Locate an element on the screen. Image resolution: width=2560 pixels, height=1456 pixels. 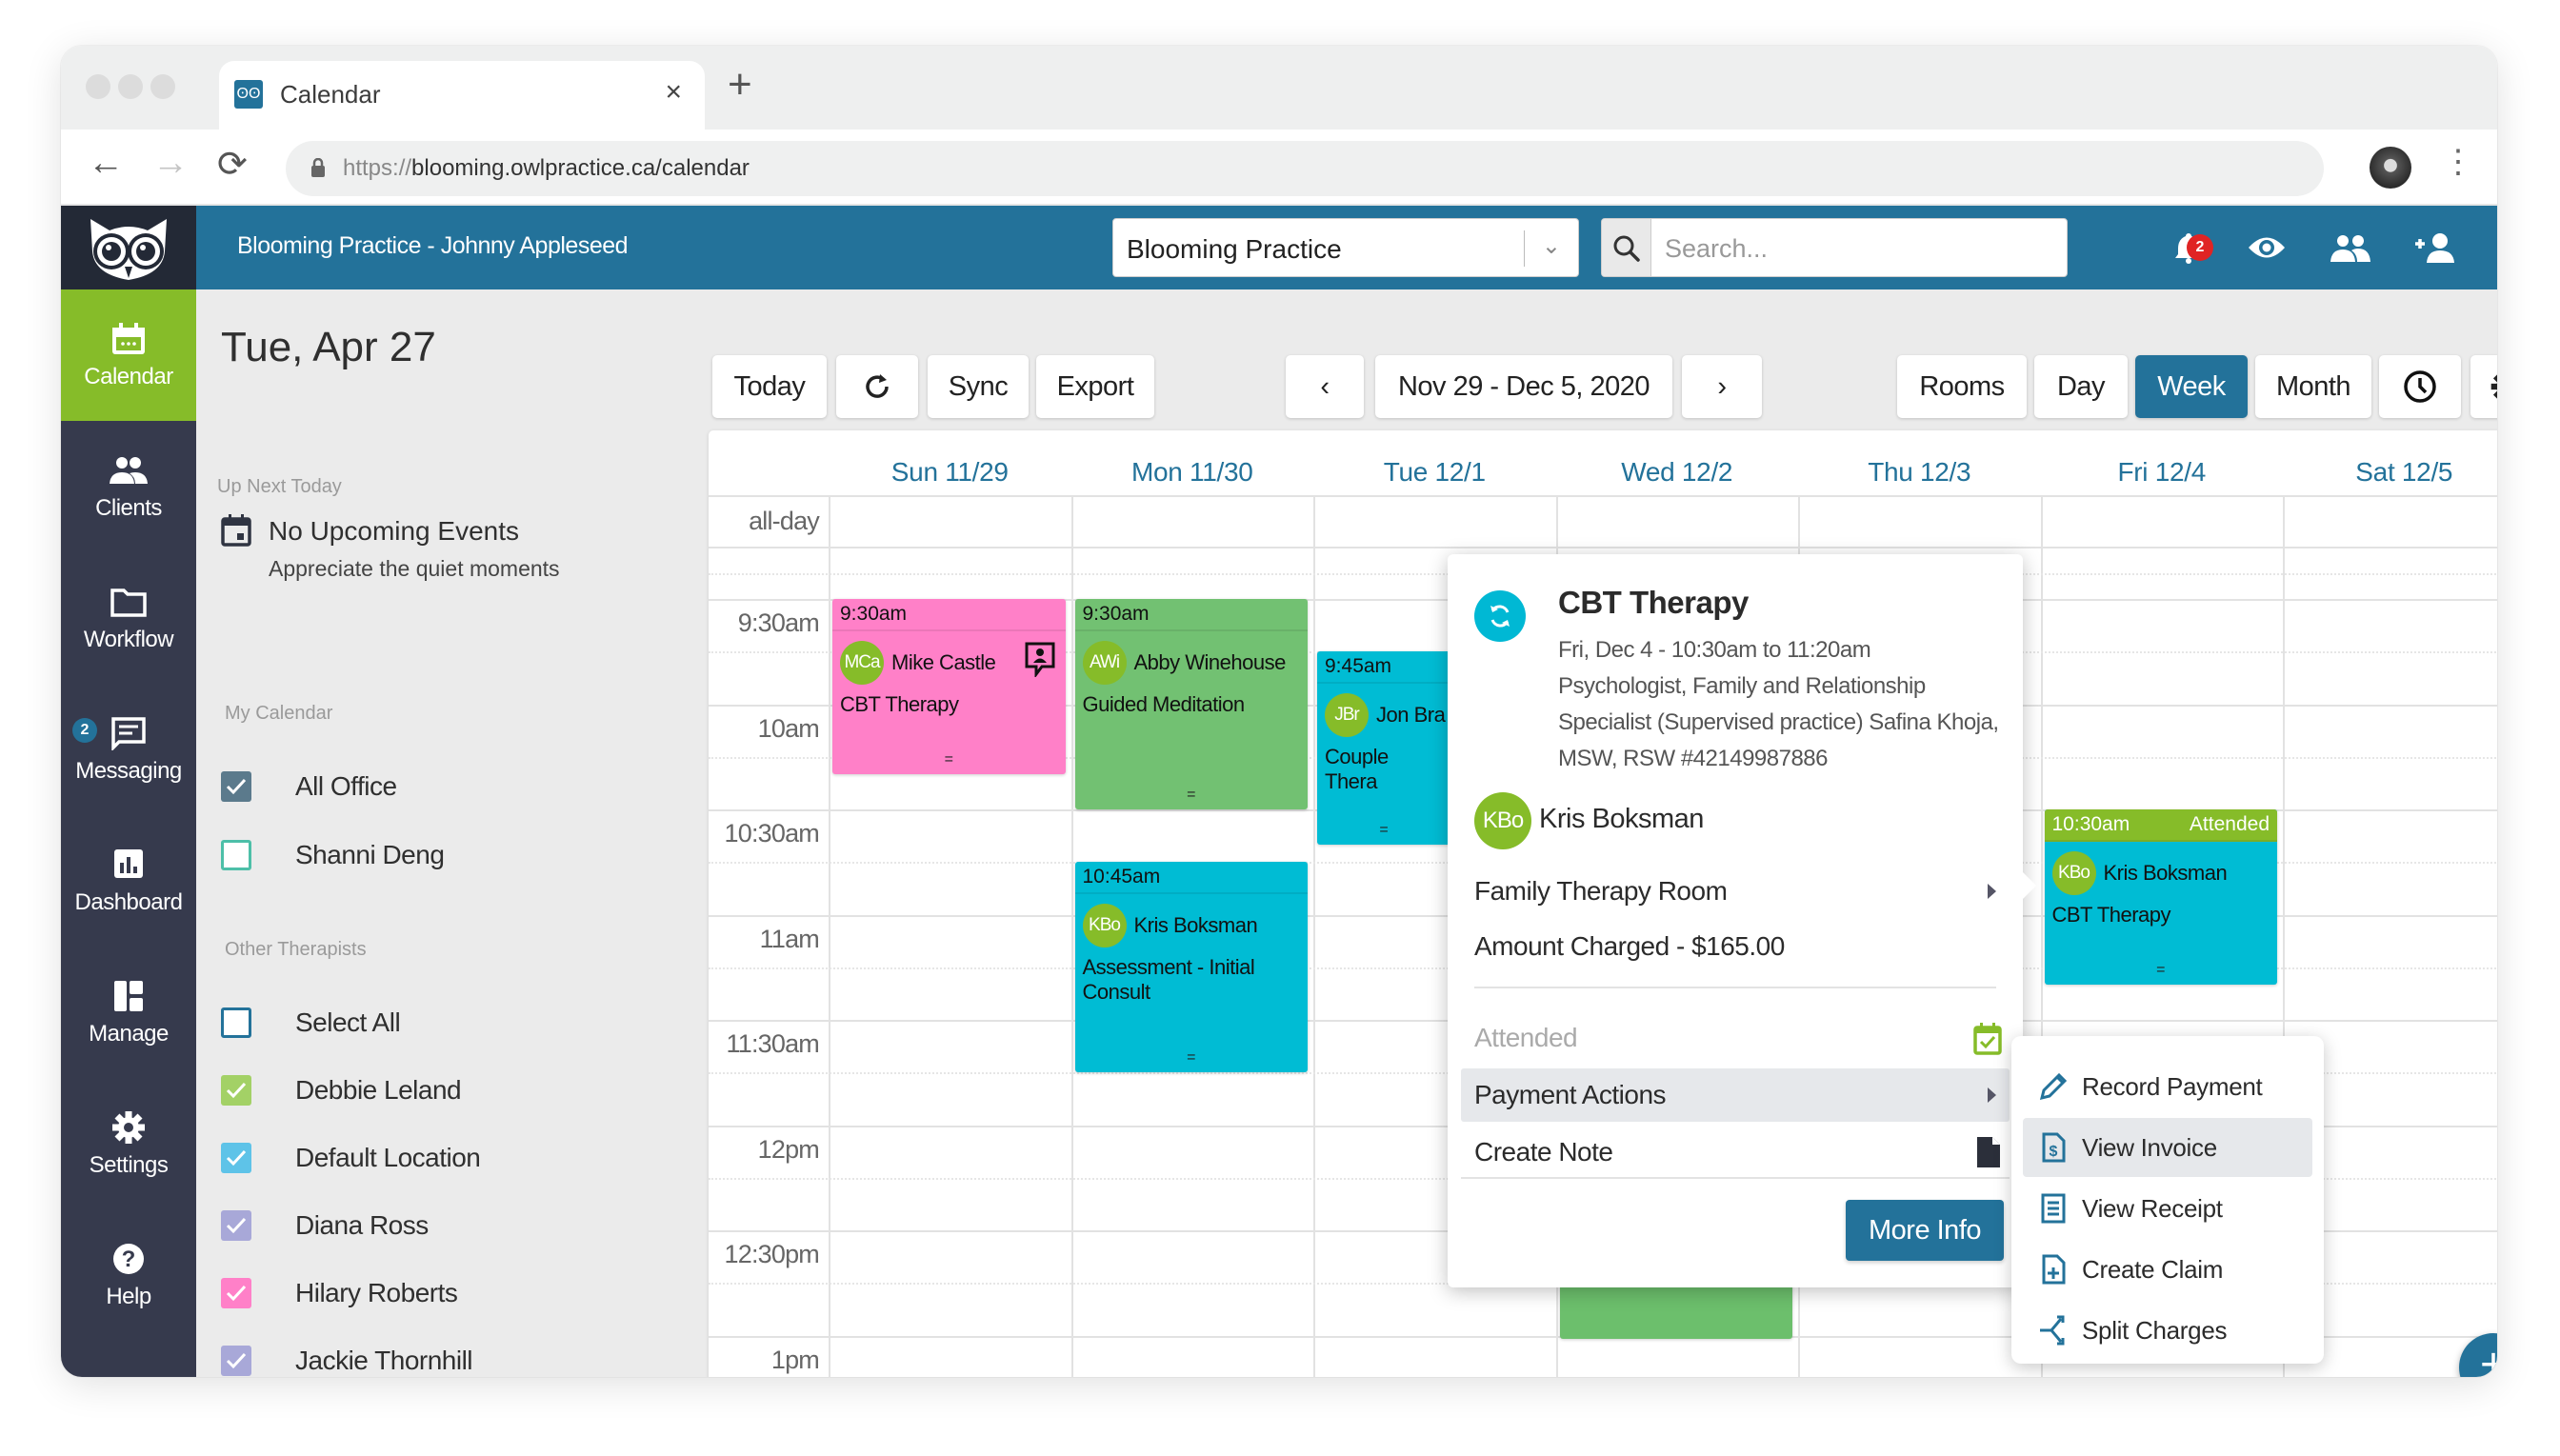
add-person-icon is located at coordinates (2434, 248).